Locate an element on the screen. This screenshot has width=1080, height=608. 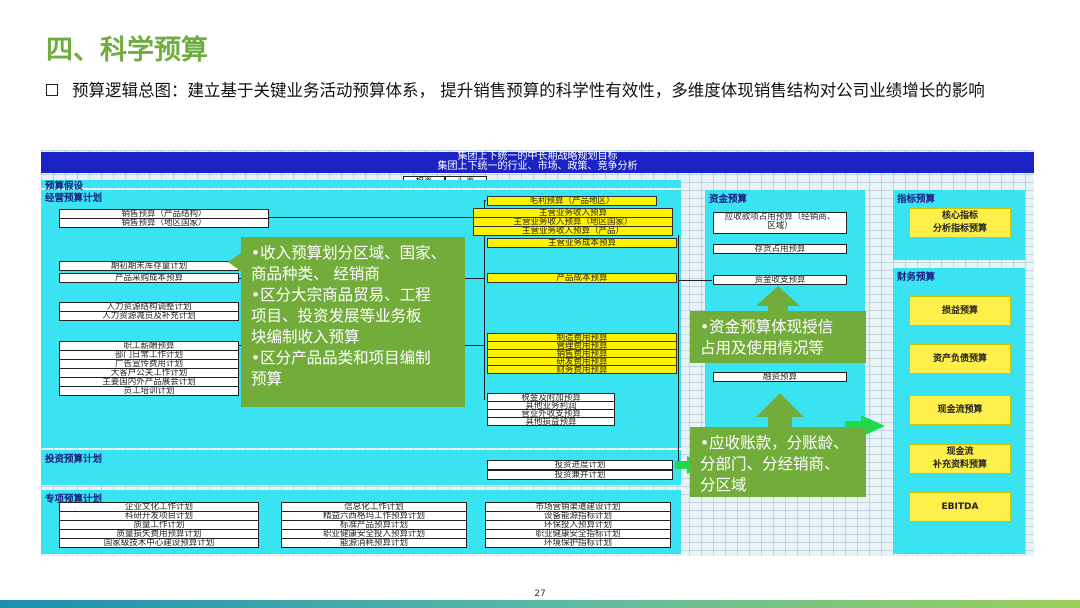
financial-budget-2: 现金流预算 is located at coordinates (960, 410).